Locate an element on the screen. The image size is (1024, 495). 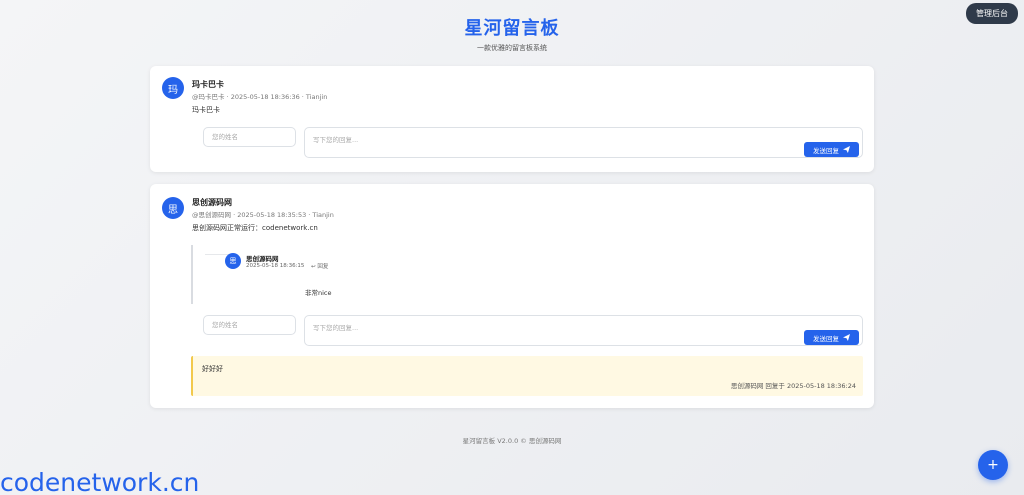
site-title: 星河留言板 is located at coordinates (512, 28).